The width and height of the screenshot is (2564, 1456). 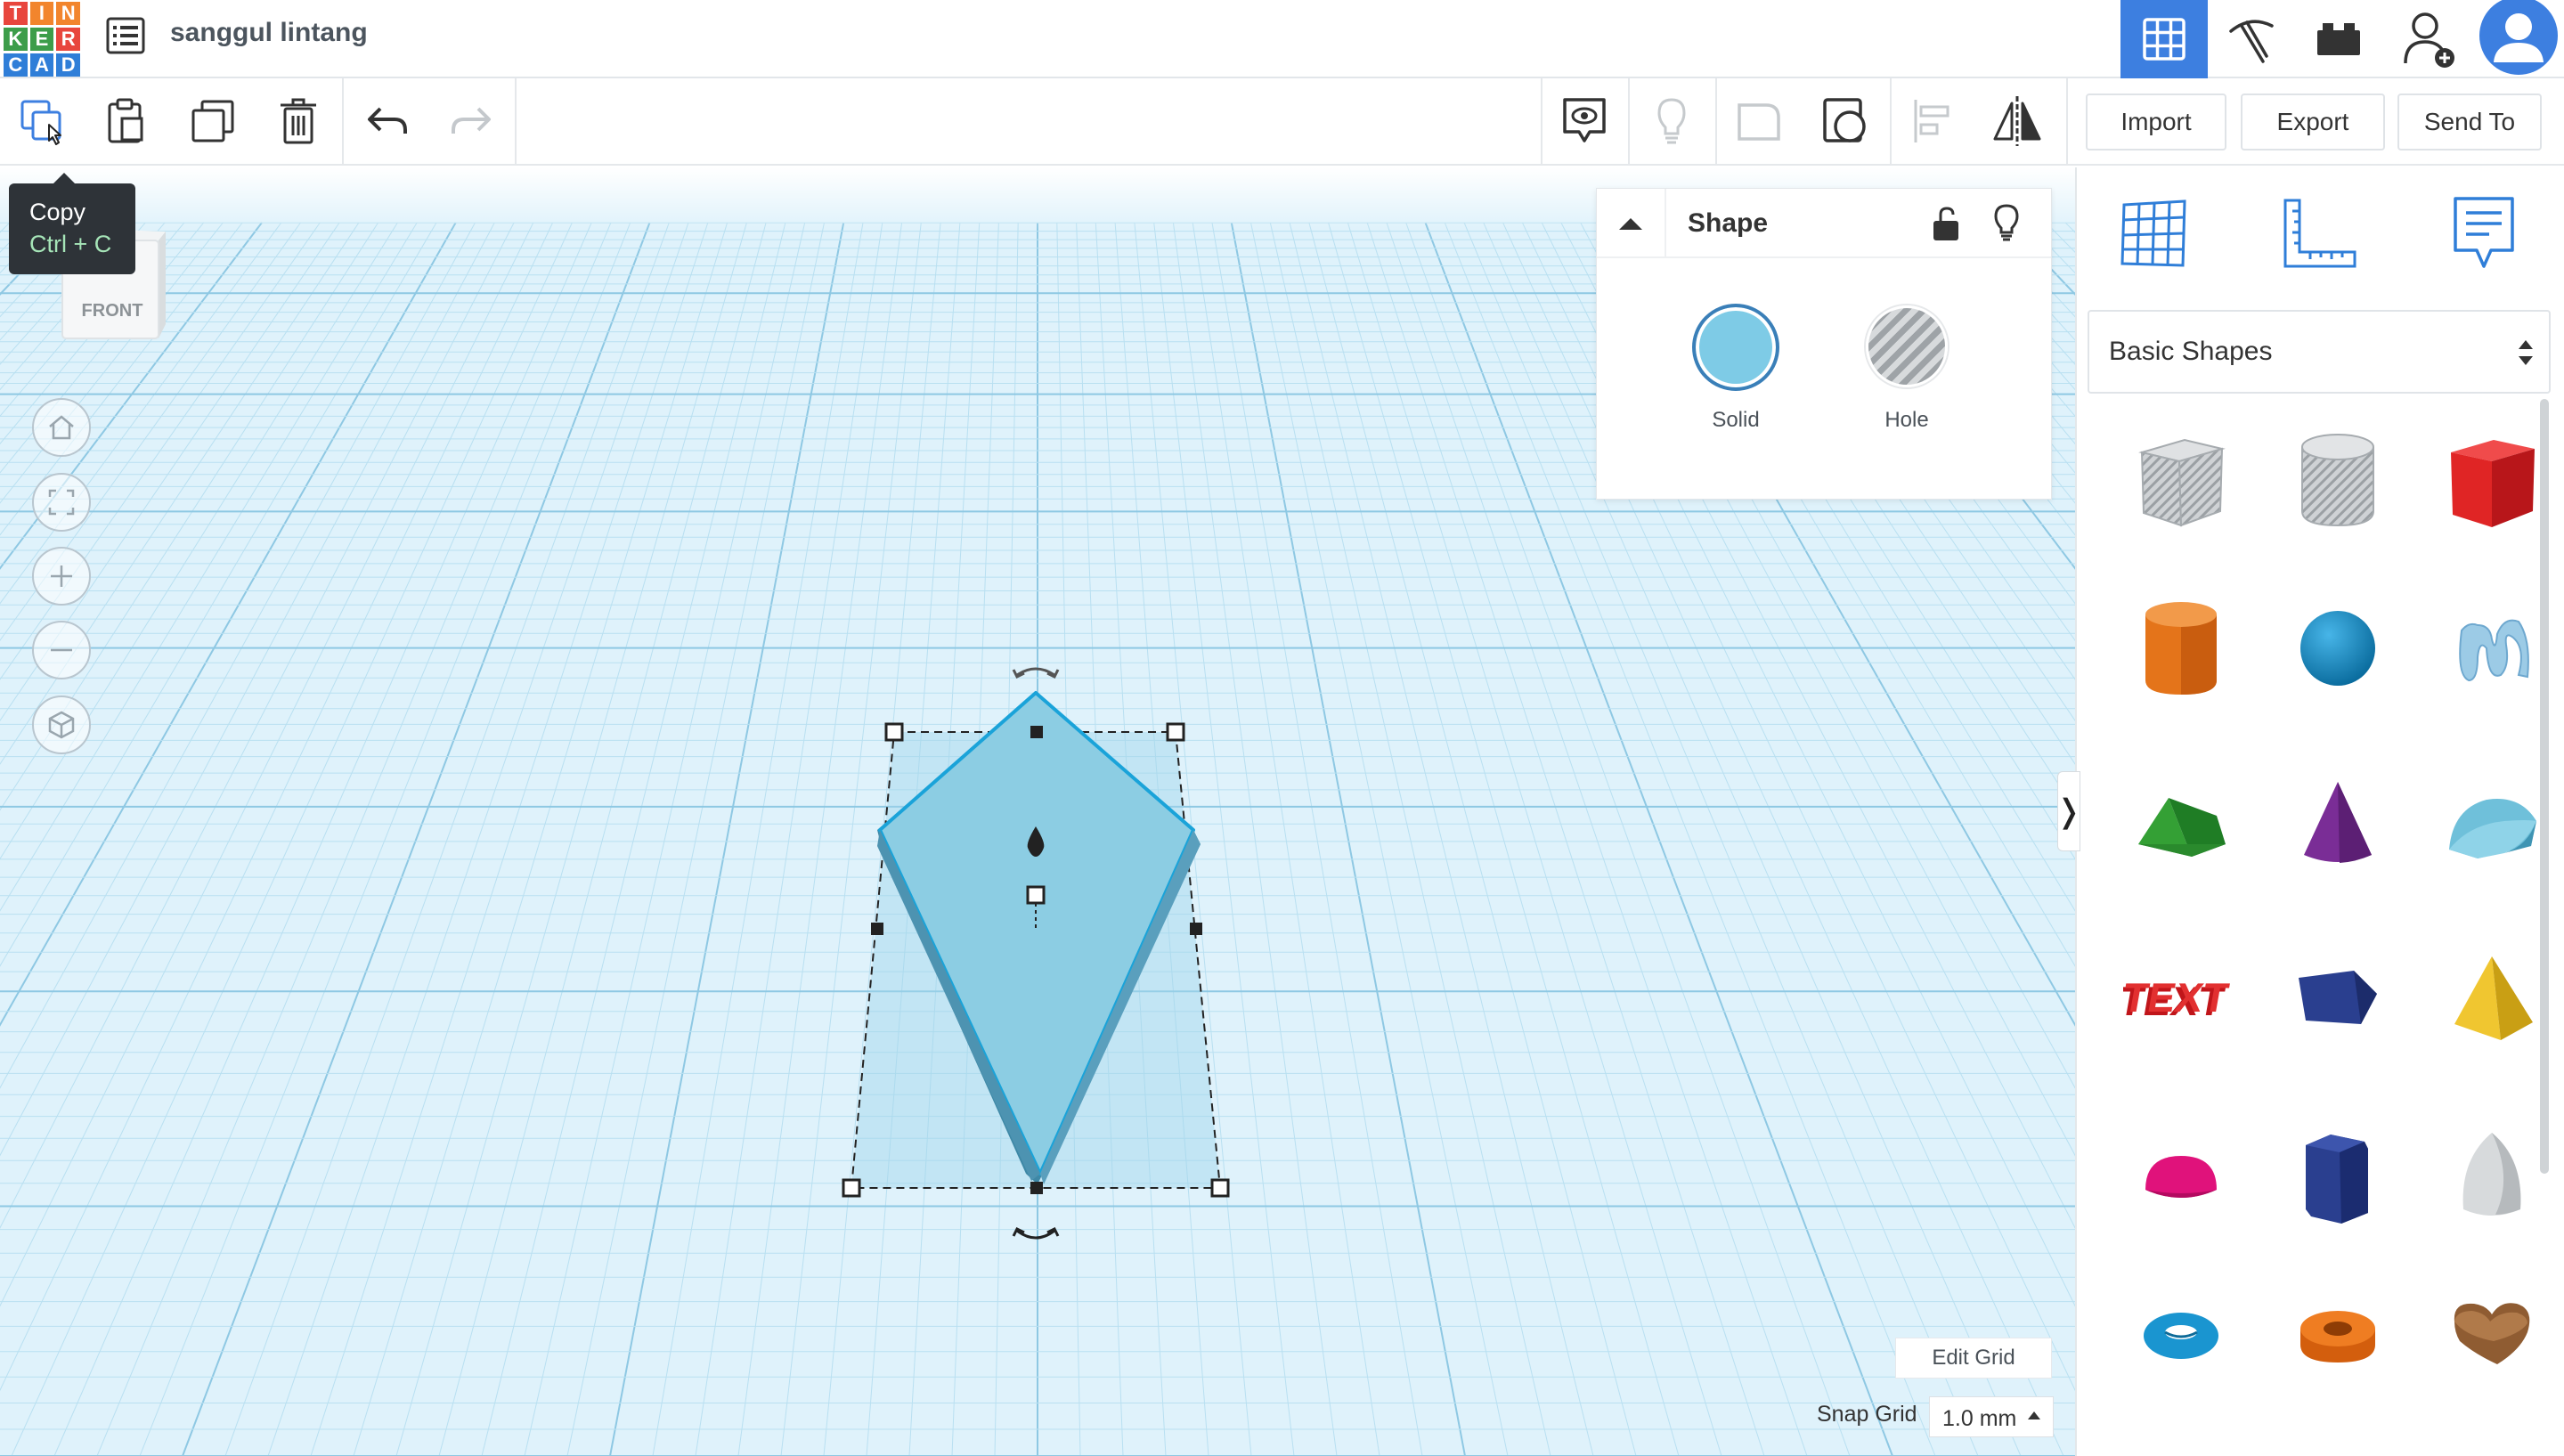 I want to click on shape-cylinder, so click(x=2181, y=648).